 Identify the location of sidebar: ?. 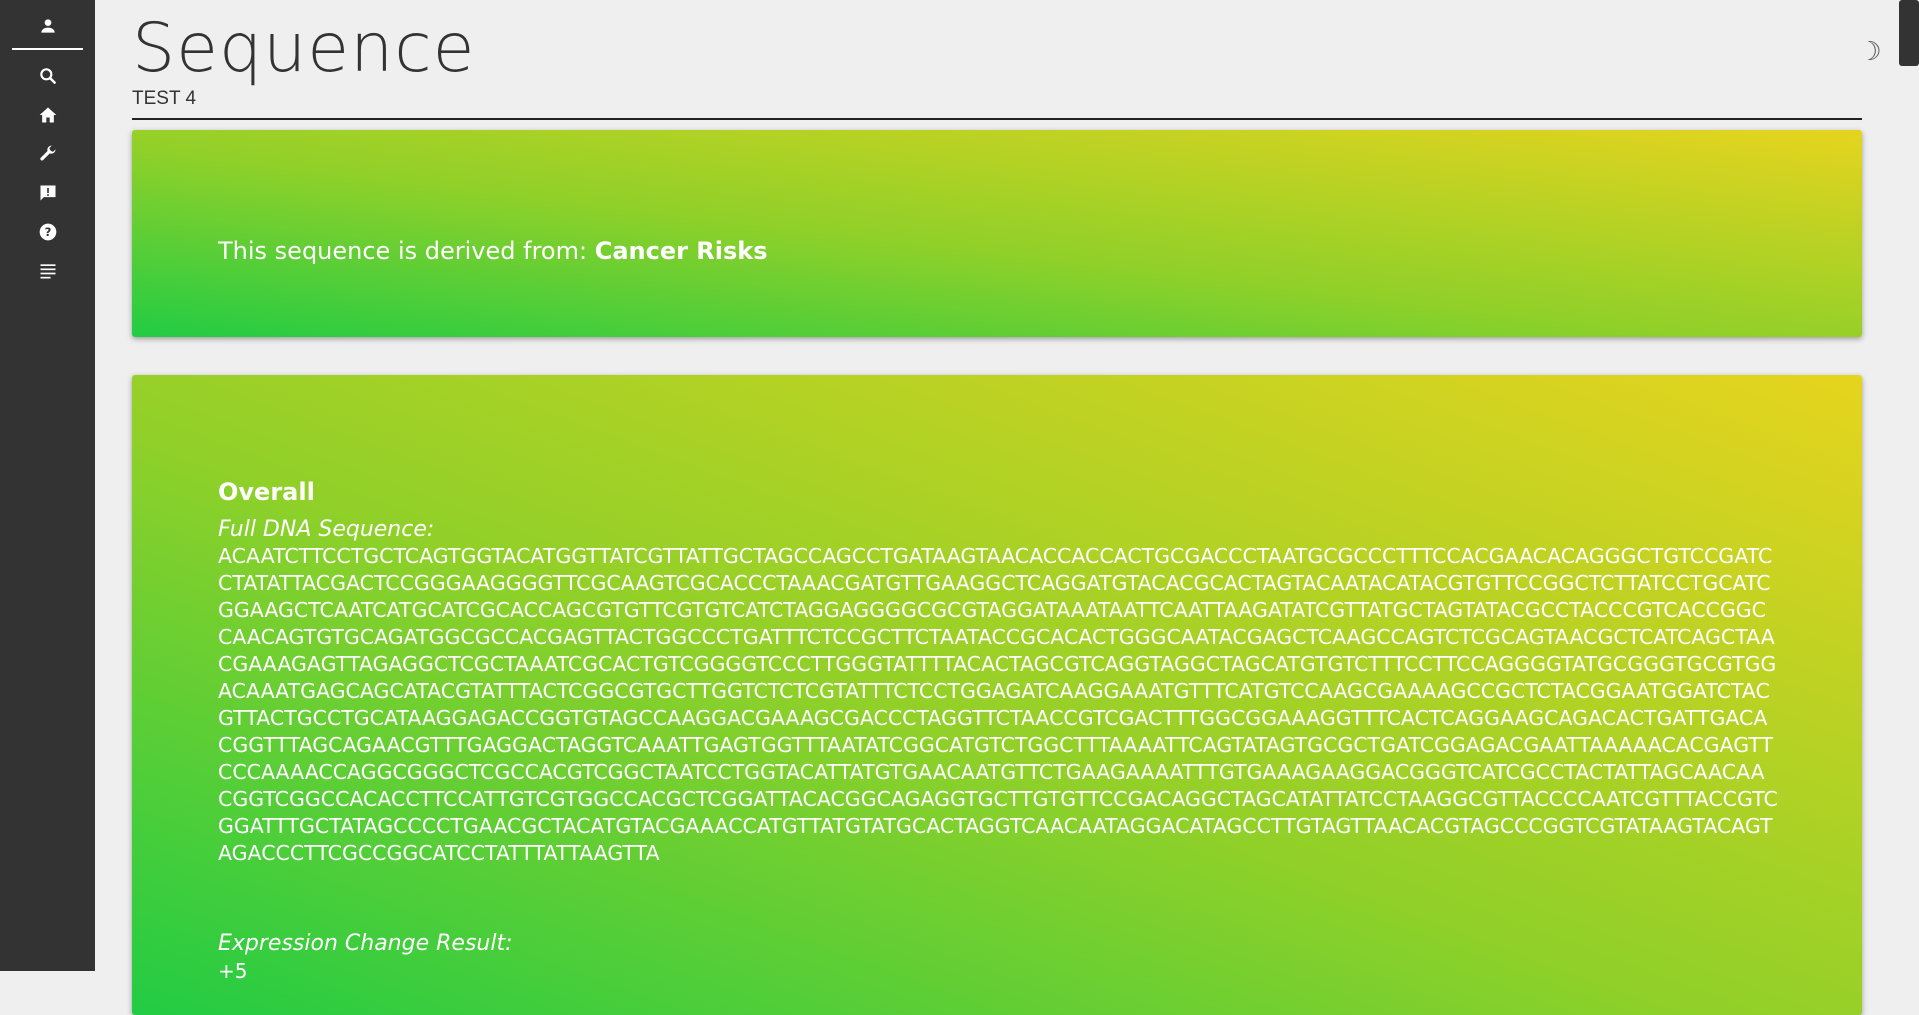
(47, 485).